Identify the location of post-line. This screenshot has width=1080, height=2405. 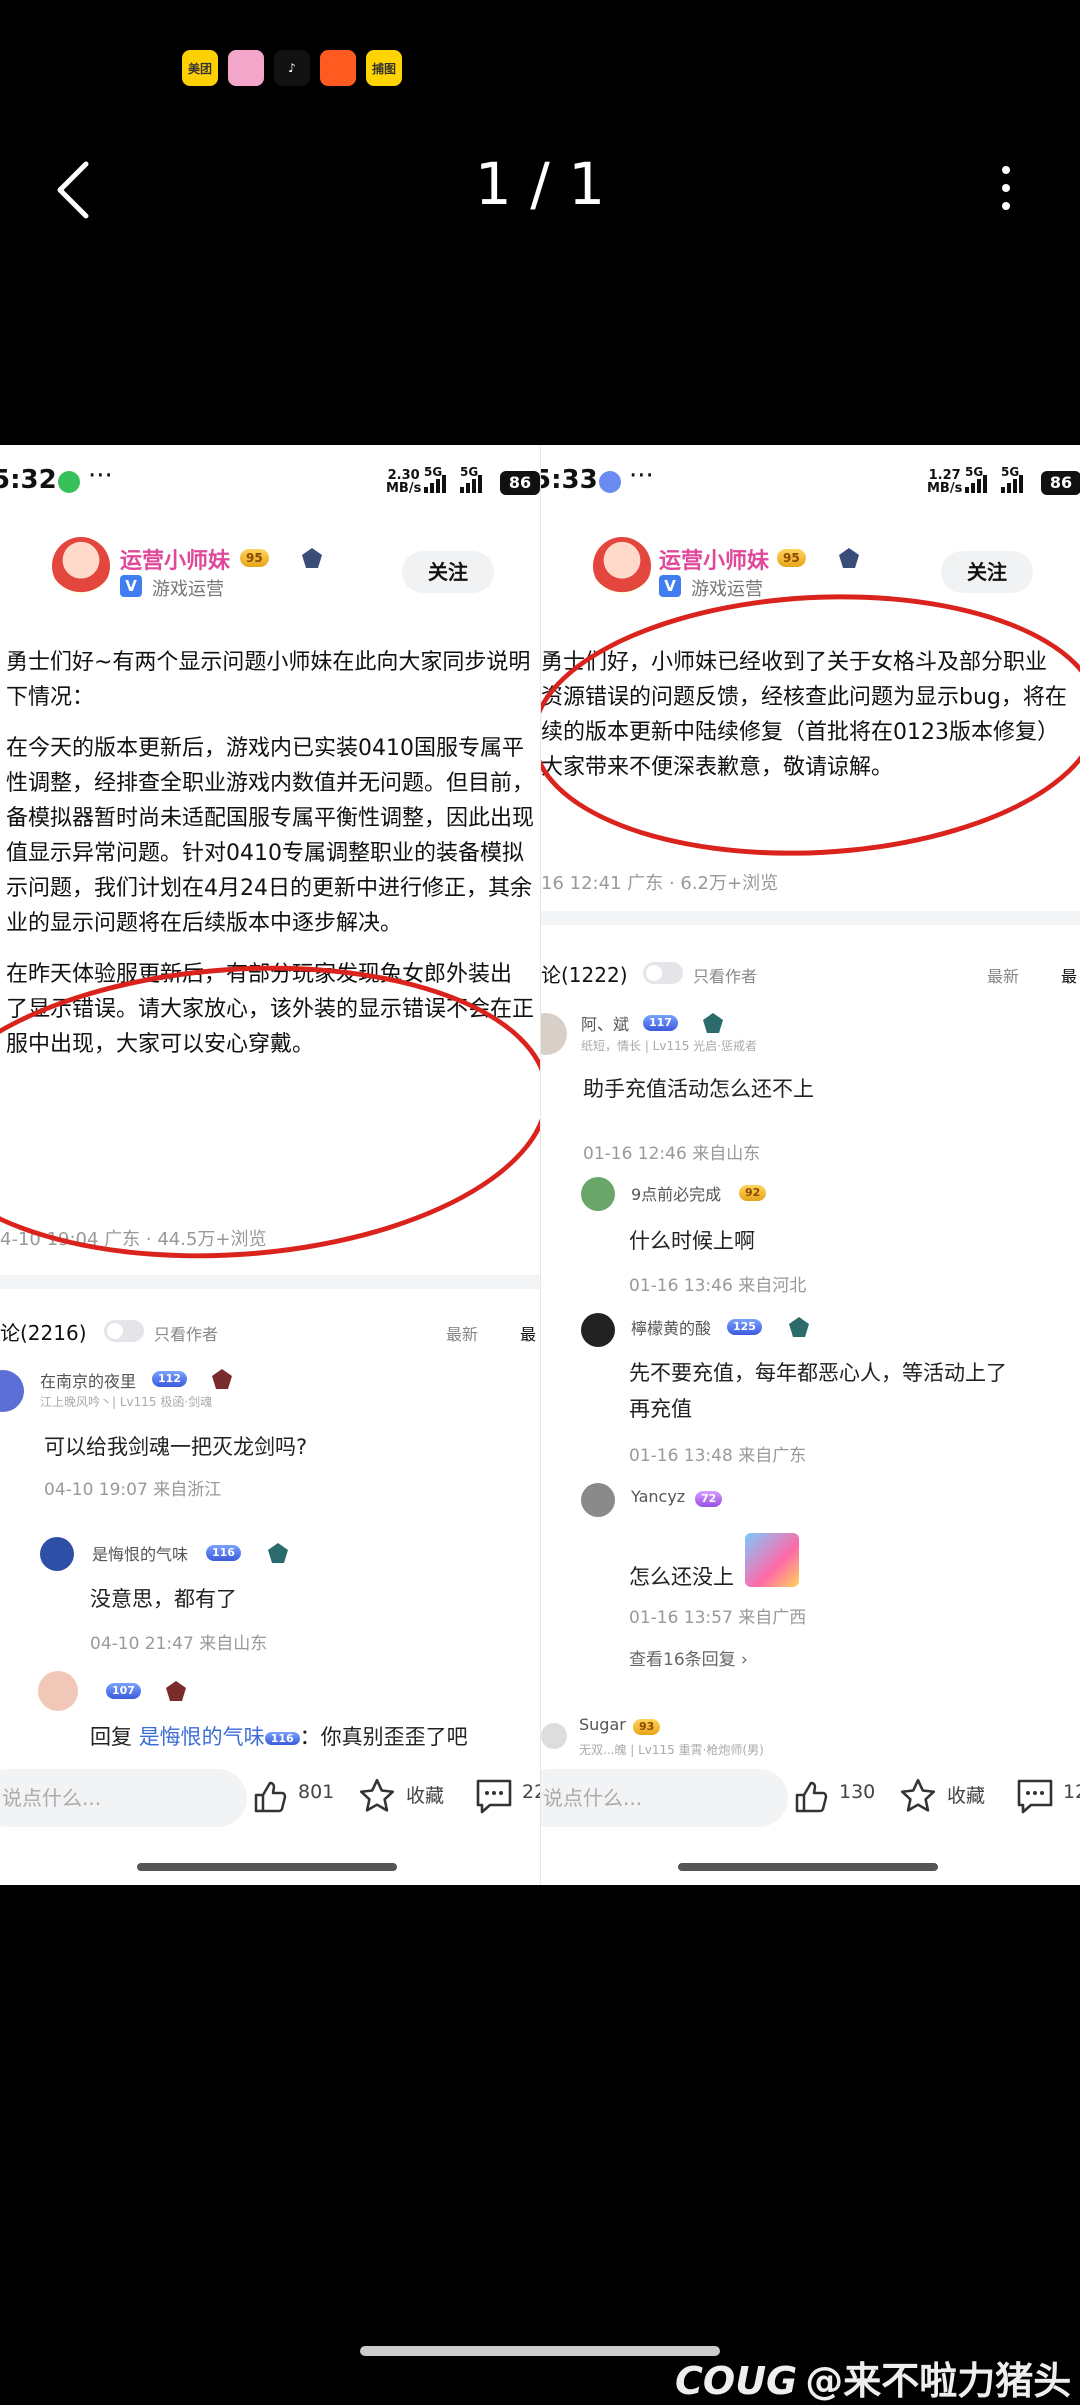
(270, 949).